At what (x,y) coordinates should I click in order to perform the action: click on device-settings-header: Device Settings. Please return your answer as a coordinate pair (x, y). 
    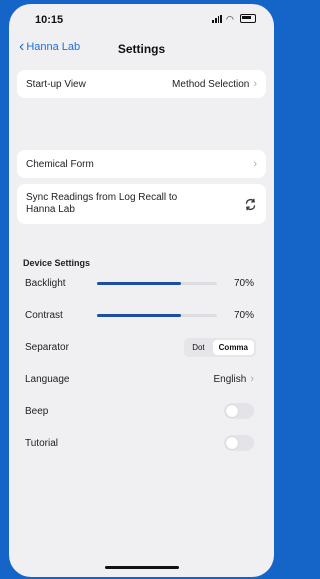
    Looking at the image, I should click on (57, 263).